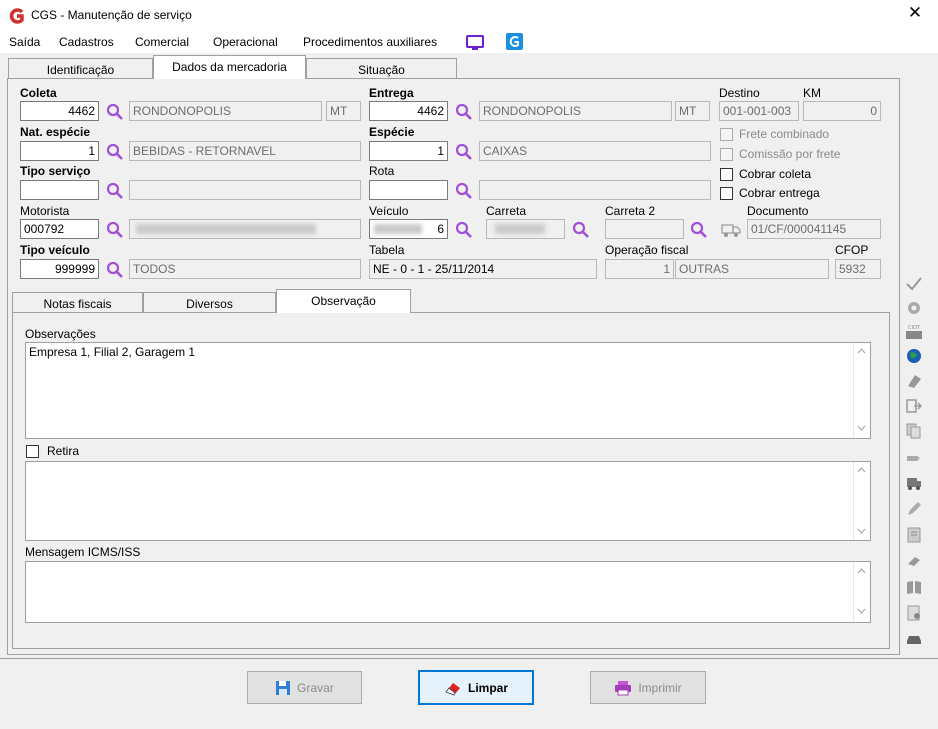 This screenshot has width=938, height=729. Describe the element at coordinates (229, 67) in the screenshot. I see `tab-dados-mercadoria: Dados da mercadoria` at that location.